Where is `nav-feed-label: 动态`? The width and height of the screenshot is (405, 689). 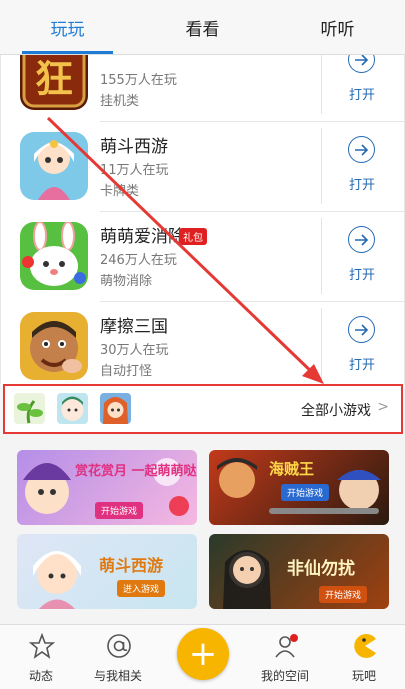
nav-feed-label: 动态 is located at coordinates (40, 676).